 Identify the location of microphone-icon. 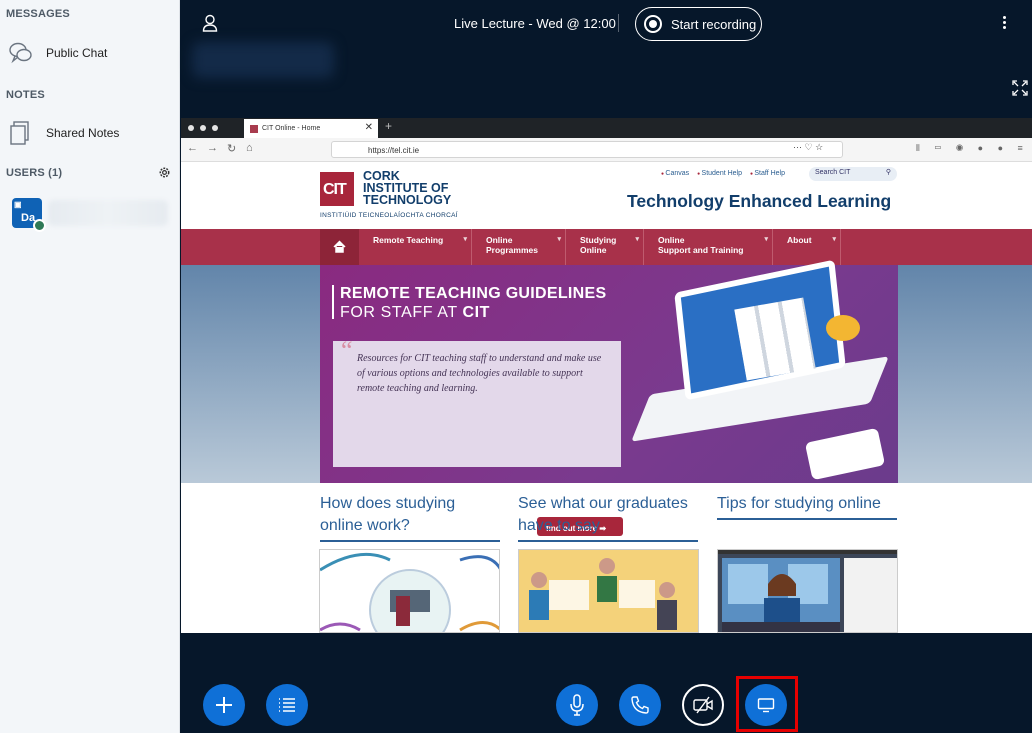
(577, 705).